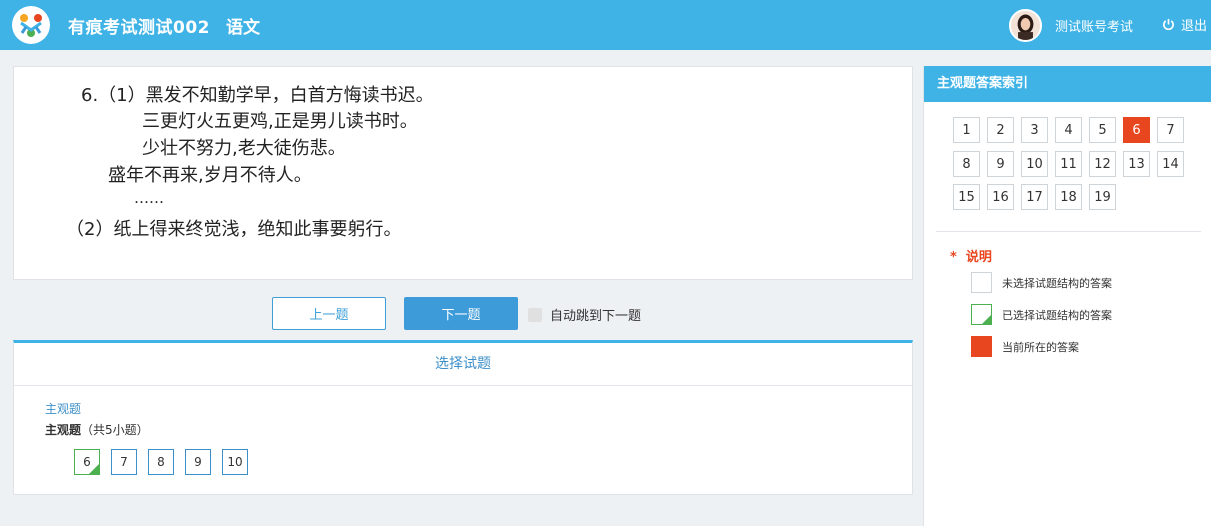  Describe the element at coordinates (1170, 130) in the screenshot. I see `index-number: 7` at that location.